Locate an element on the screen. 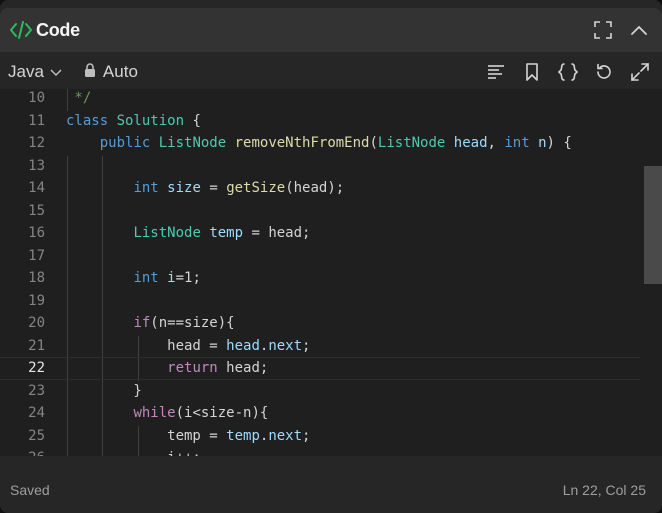 The height and width of the screenshot is (513, 662). code-token: head; is located at coordinates (243, 368).